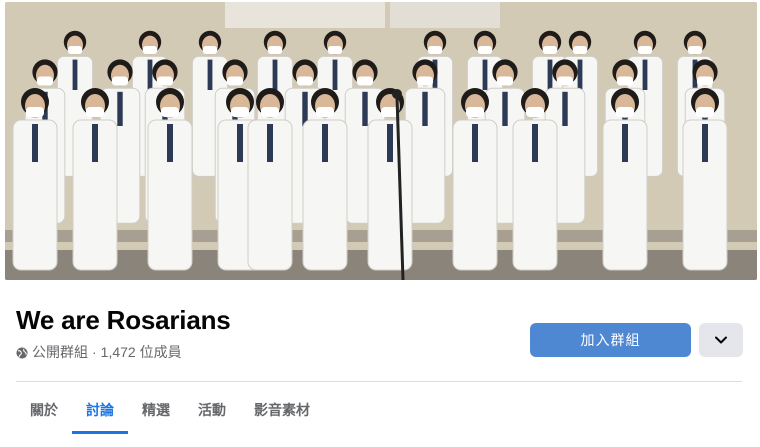  I want to click on join-group-label: 加入群組, so click(610, 340).